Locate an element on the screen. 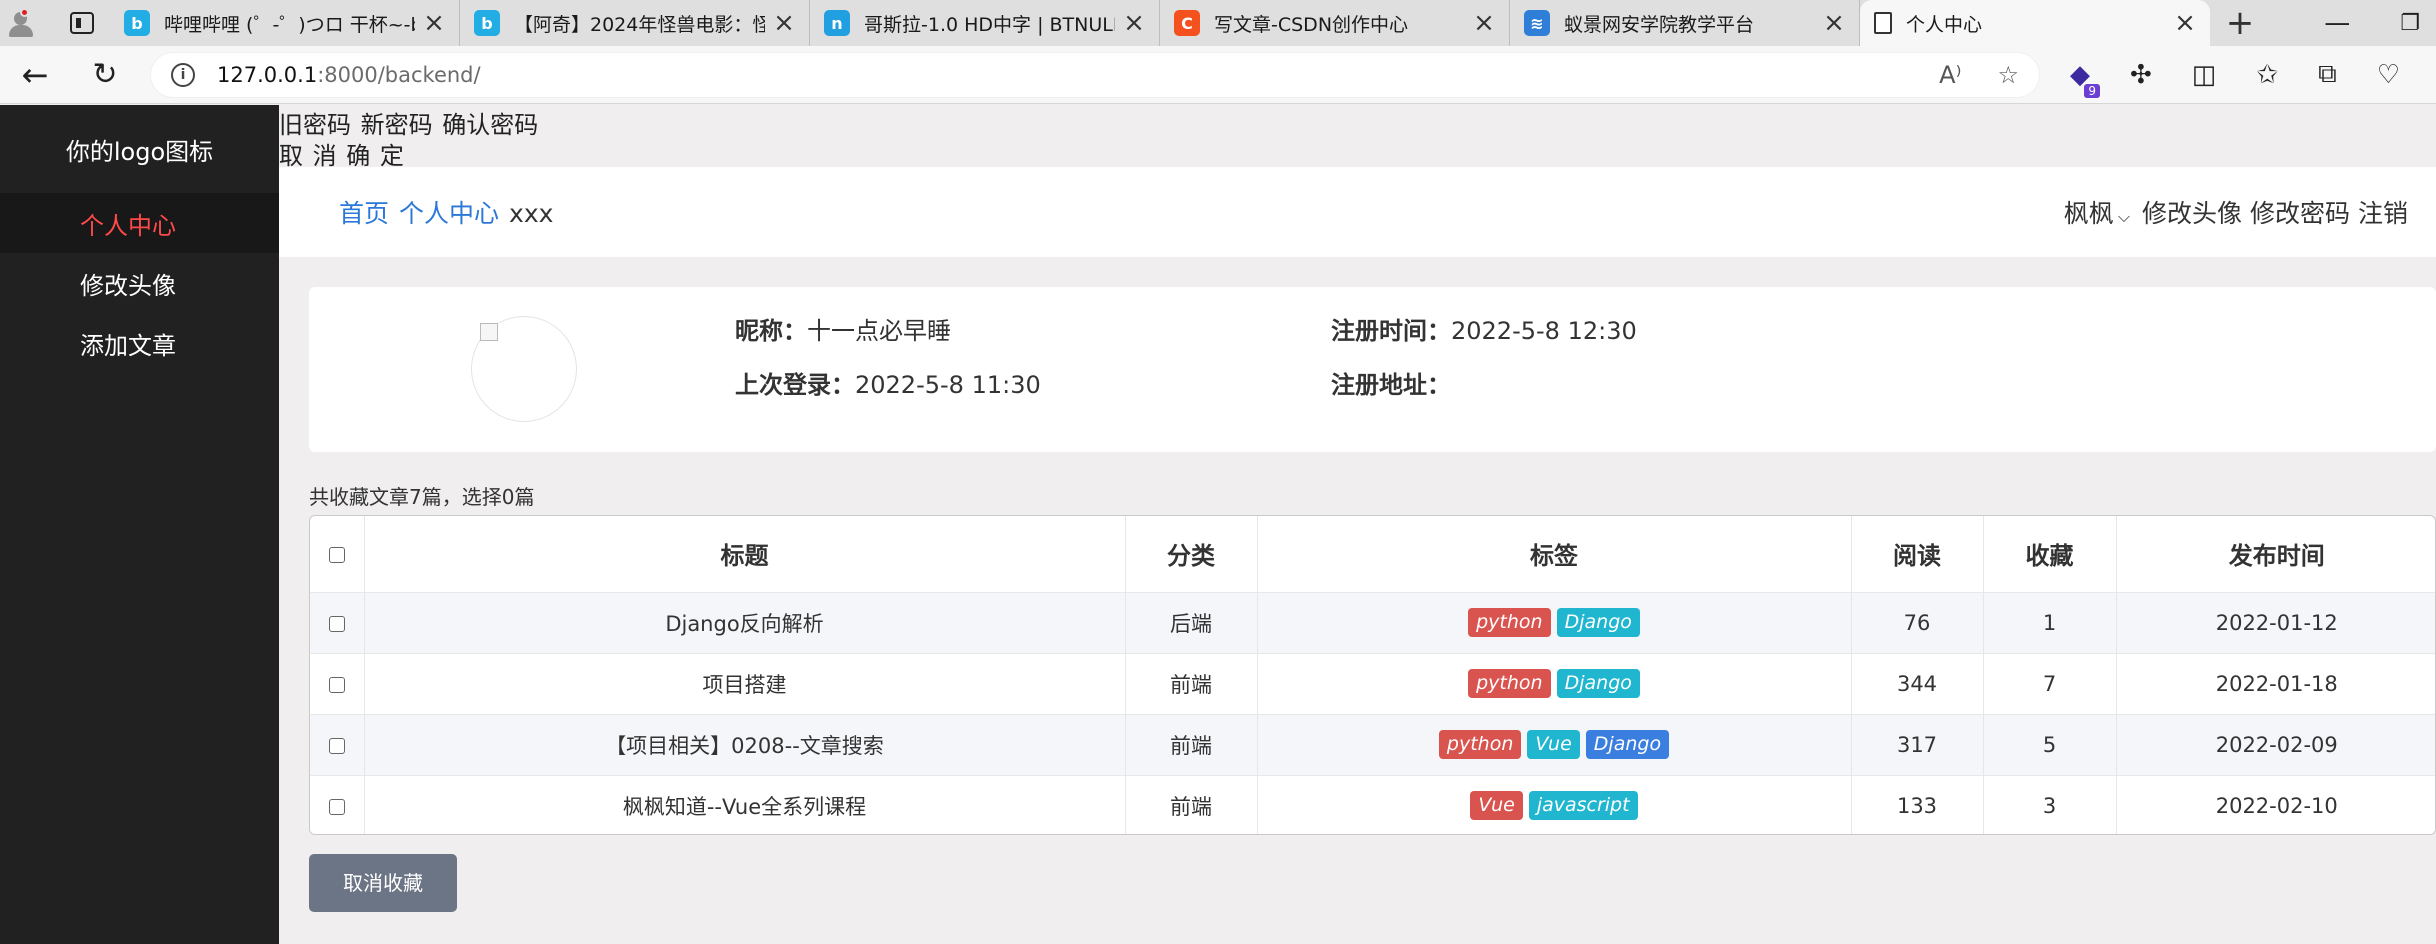 The width and height of the screenshot is (2436, 944). user-name: 枫枫 is located at coordinates (2088, 213).